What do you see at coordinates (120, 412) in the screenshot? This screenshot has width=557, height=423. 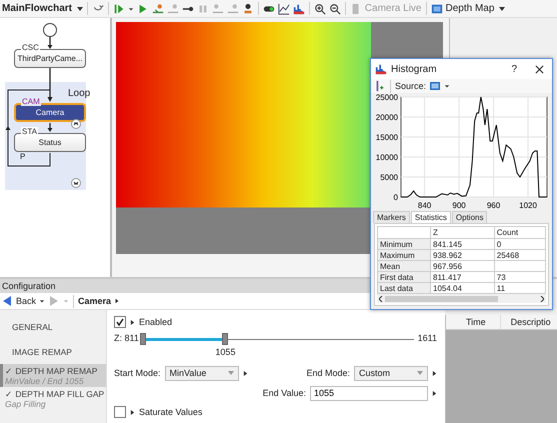 I see `saturate-checkbox` at bounding box center [120, 412].